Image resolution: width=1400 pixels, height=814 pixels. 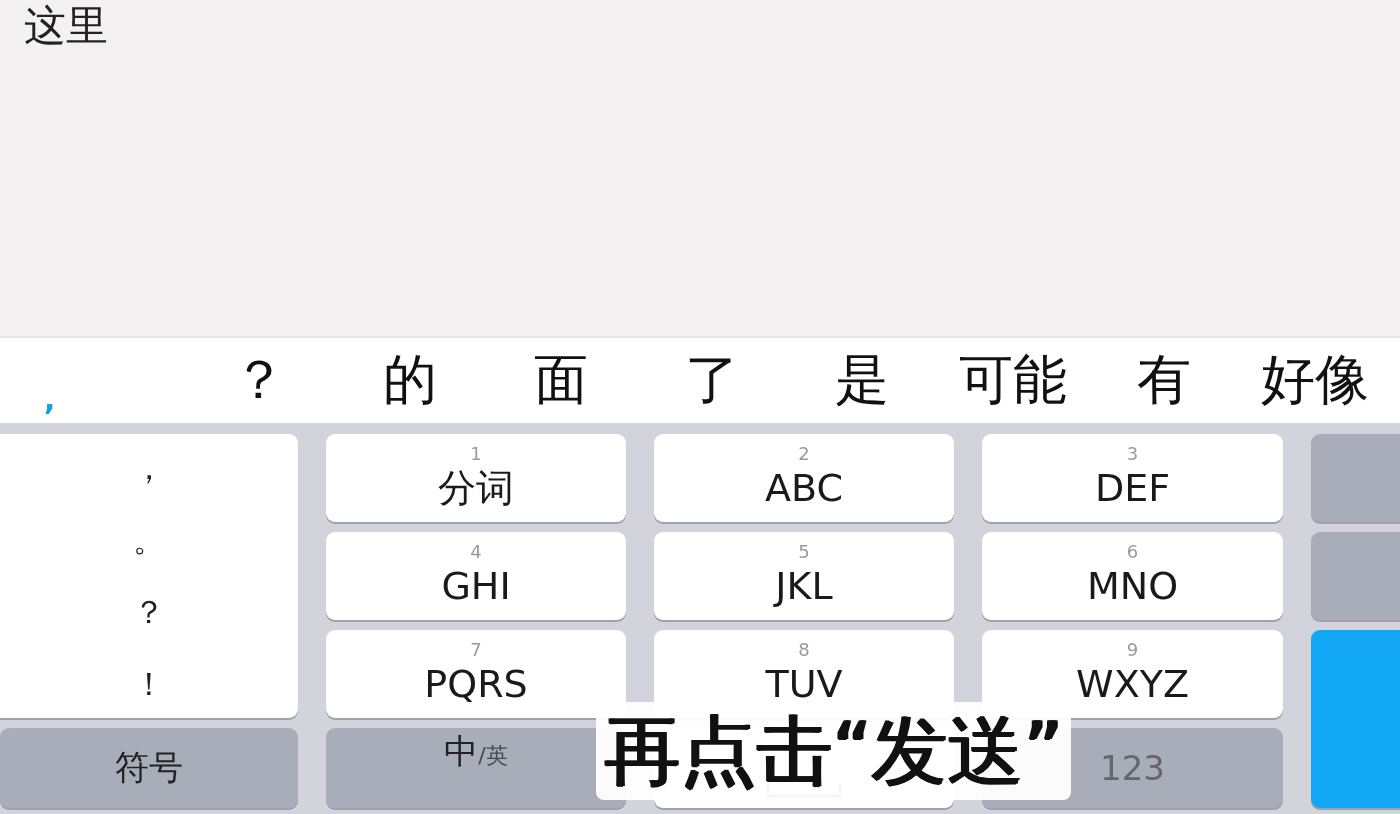 I want to click on punctuation-mark: ，, so click(x=149, y=468).